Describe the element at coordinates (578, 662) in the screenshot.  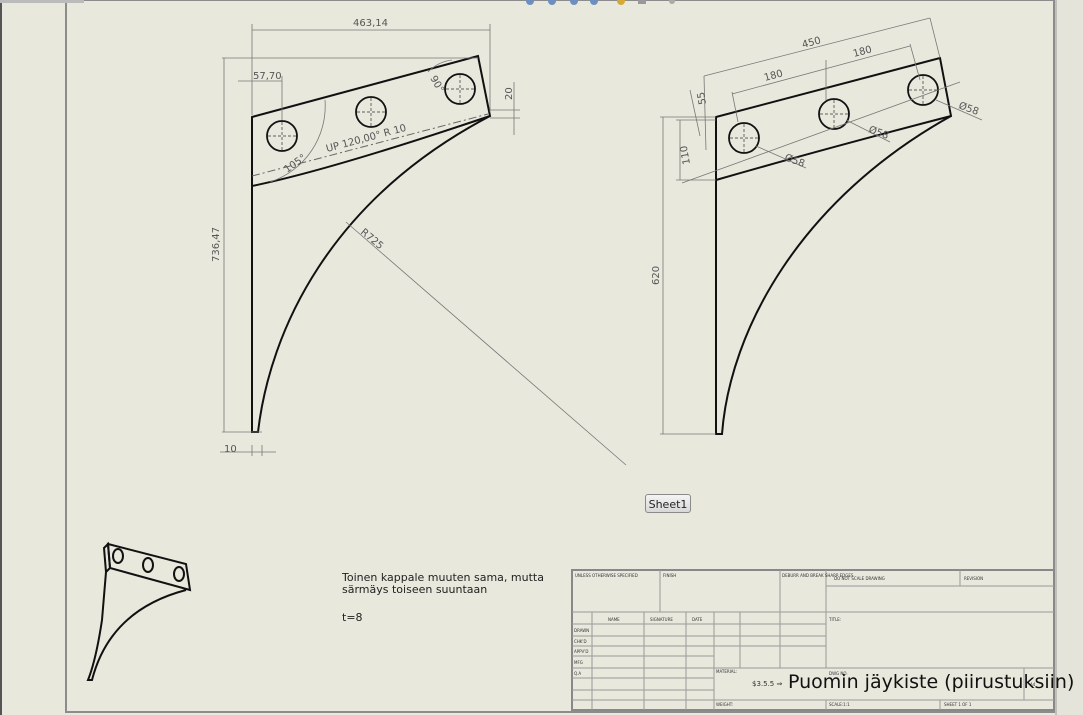
I see `tb-mfg: MFG` at that location.